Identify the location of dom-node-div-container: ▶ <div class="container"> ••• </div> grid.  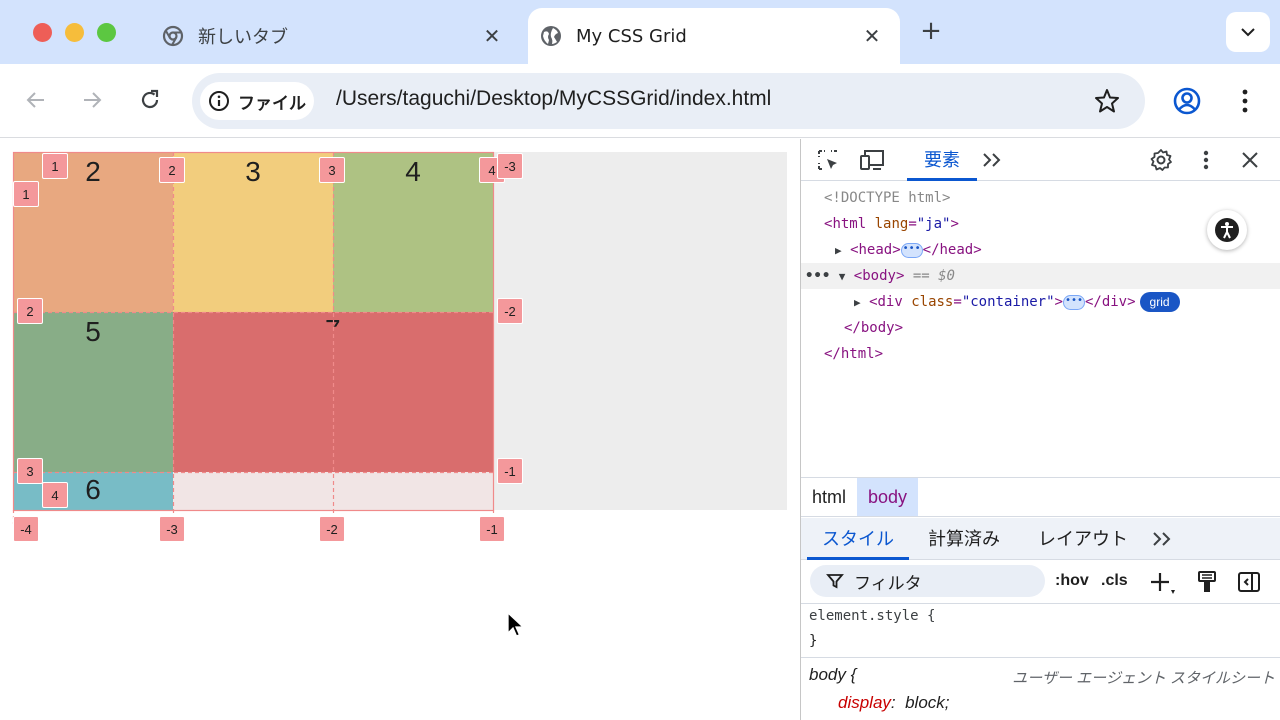
(1040, 302).